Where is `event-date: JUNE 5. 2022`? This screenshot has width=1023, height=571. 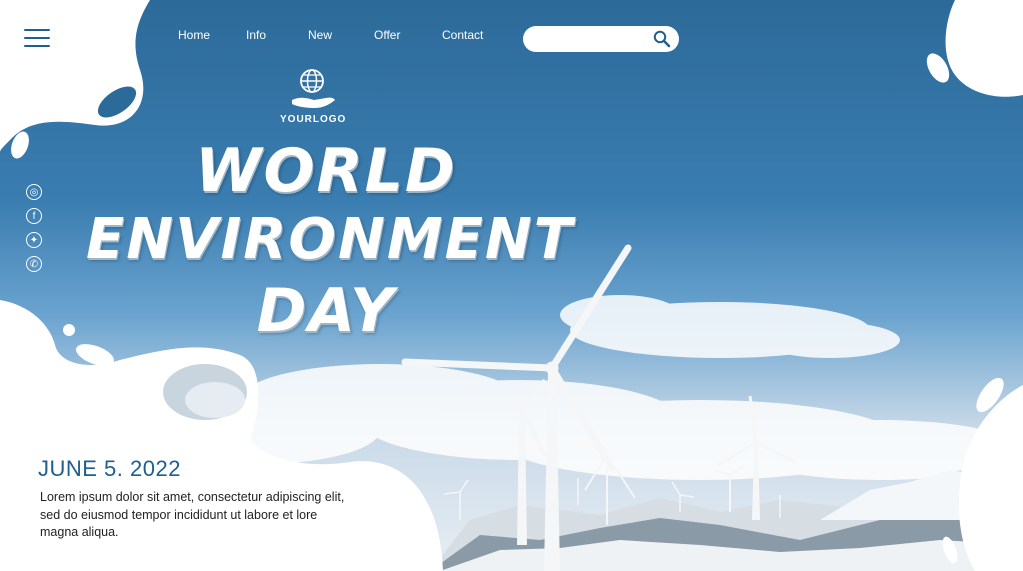 event-date: JUNE 5. 2022 is located at coordinates (109, 468).